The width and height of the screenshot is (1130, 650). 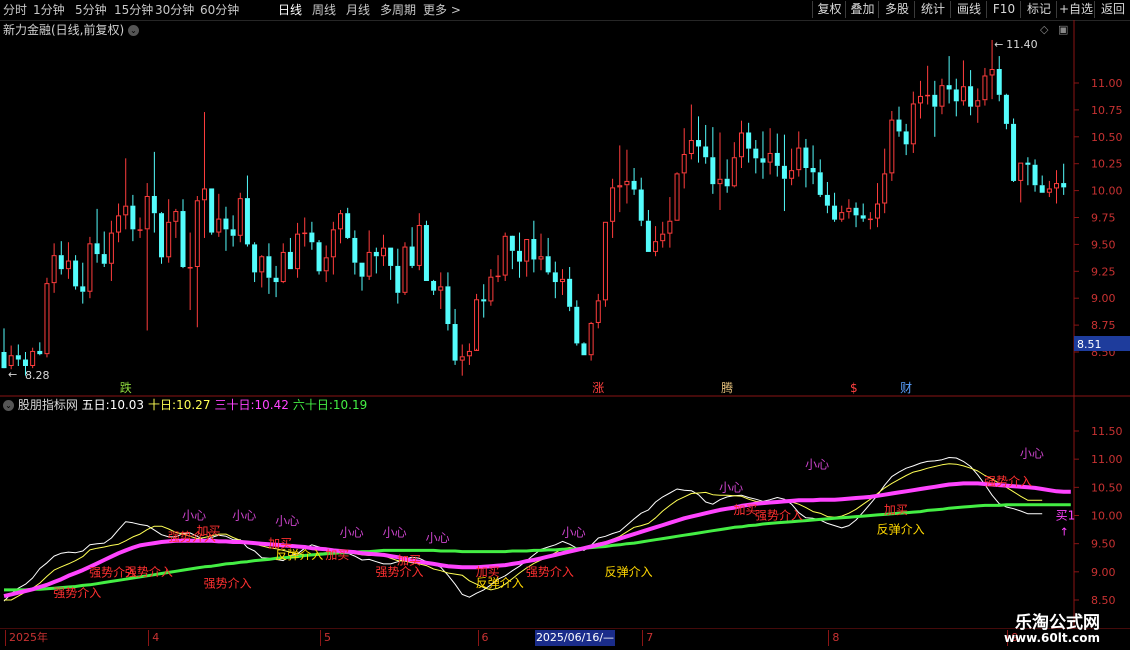 I want to click on event-marker-0: 跌, so click(x=126, y=387).